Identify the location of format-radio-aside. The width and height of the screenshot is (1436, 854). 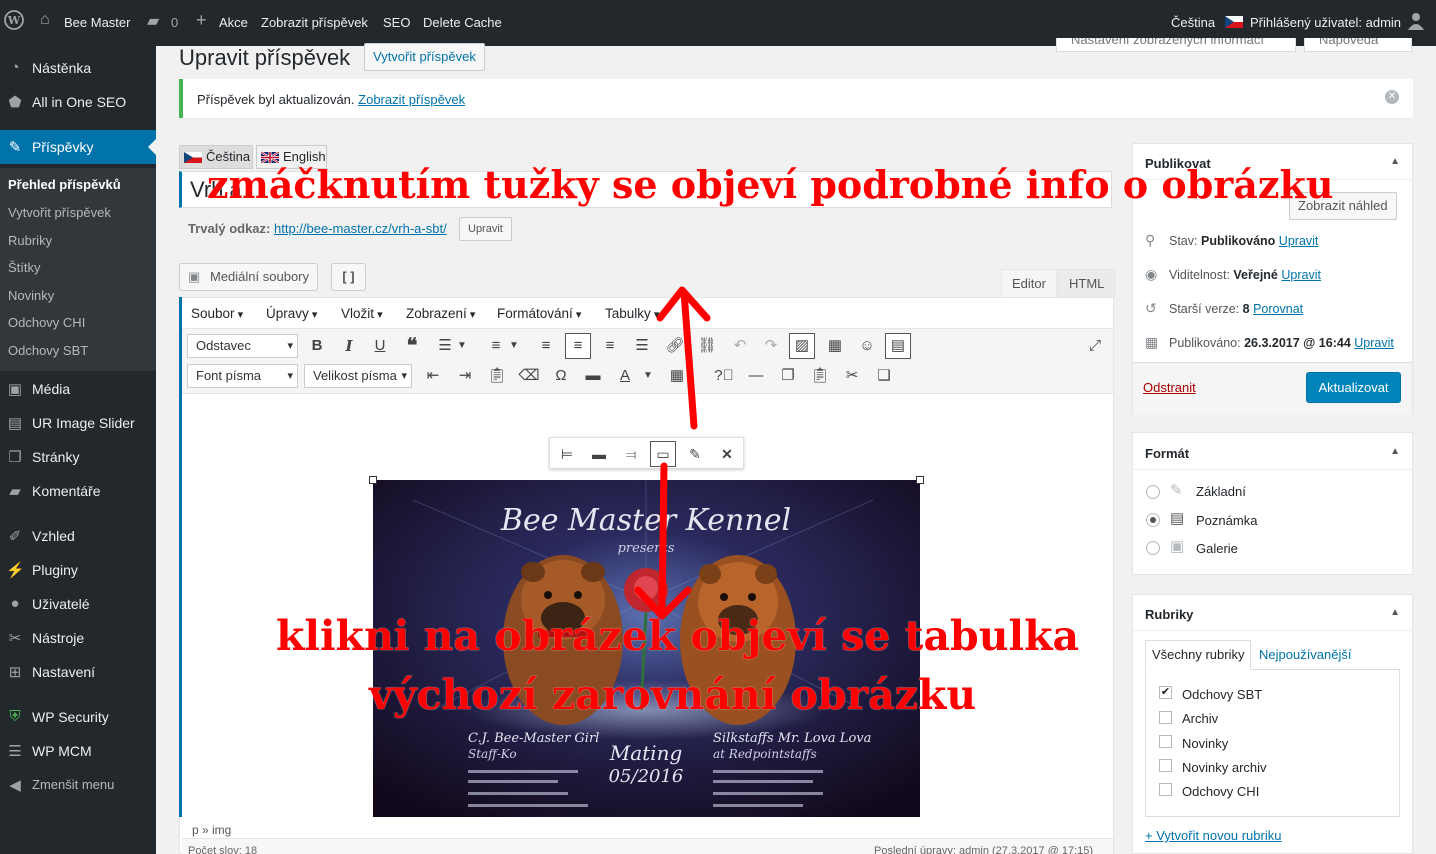
(1153, 520).